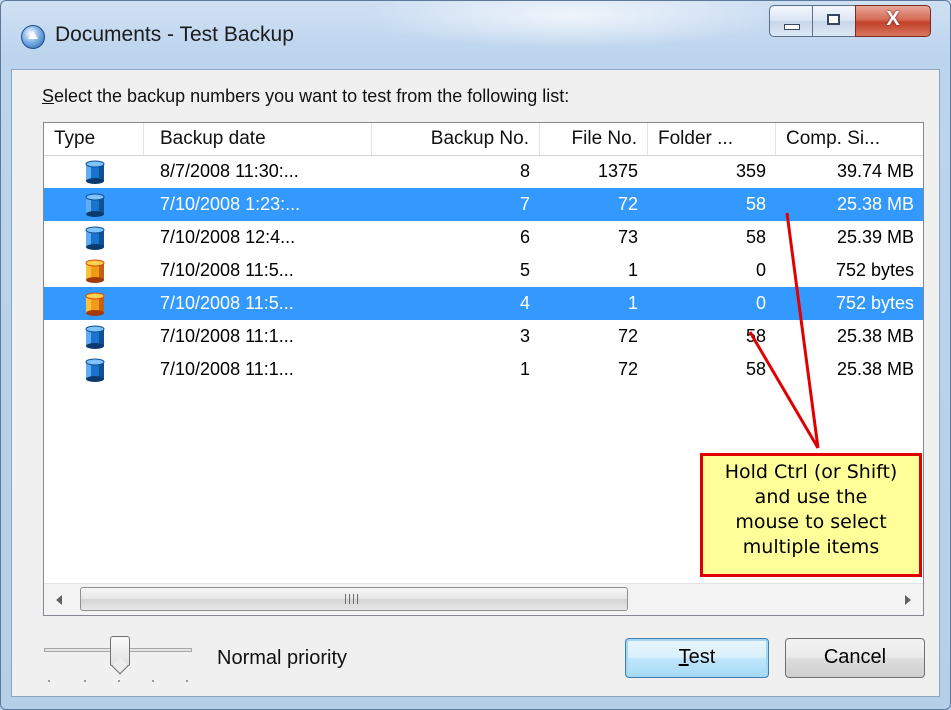 The image size is (951, 710). Describe the element at coordinates (483, 336) in the screenshot. I see `table-row: 7/10/2008 11:1... 3 72 58 25.38 MB` at that location.